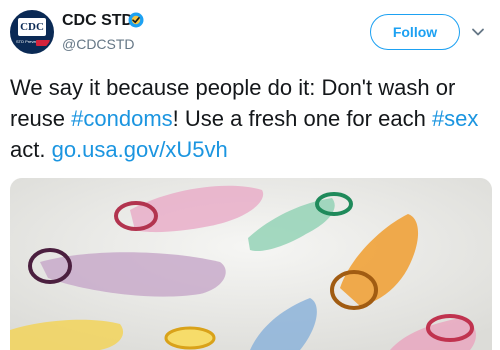 This screenshot has height=350, width=500. What do you see at coordinates (43, 43) in the screenshot?
I see `logo-badge` at bounding box center [43, 43].